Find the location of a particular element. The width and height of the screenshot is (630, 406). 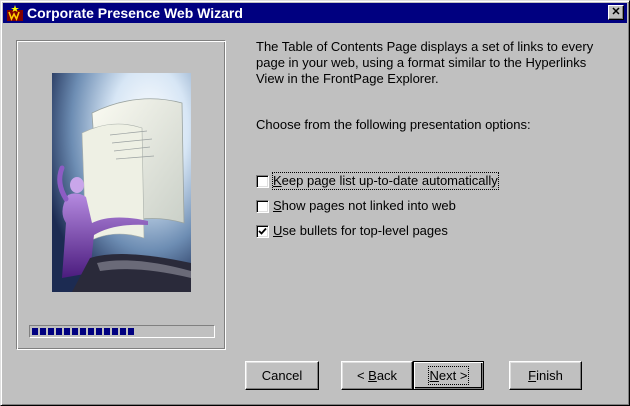

cancel-button: Cancel is located at coordinates (282, 375).